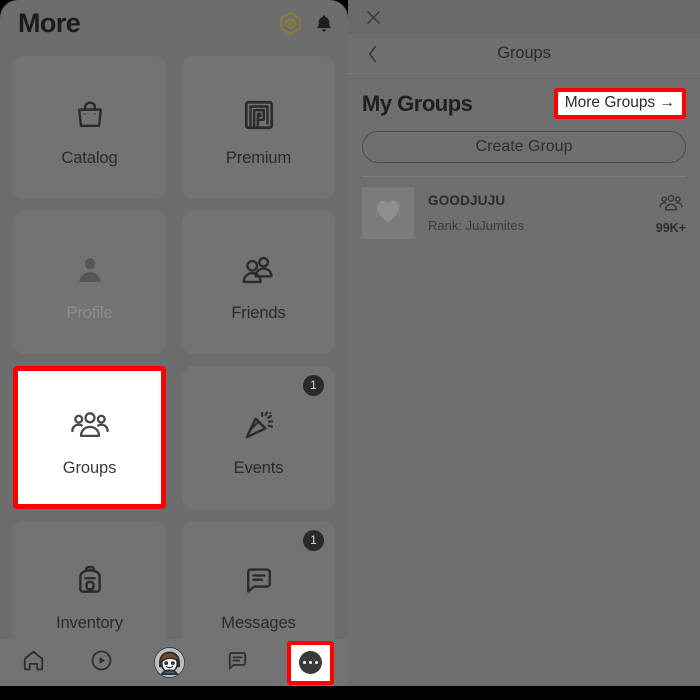  I want to click on chat-nav-button, so click(237, 662).